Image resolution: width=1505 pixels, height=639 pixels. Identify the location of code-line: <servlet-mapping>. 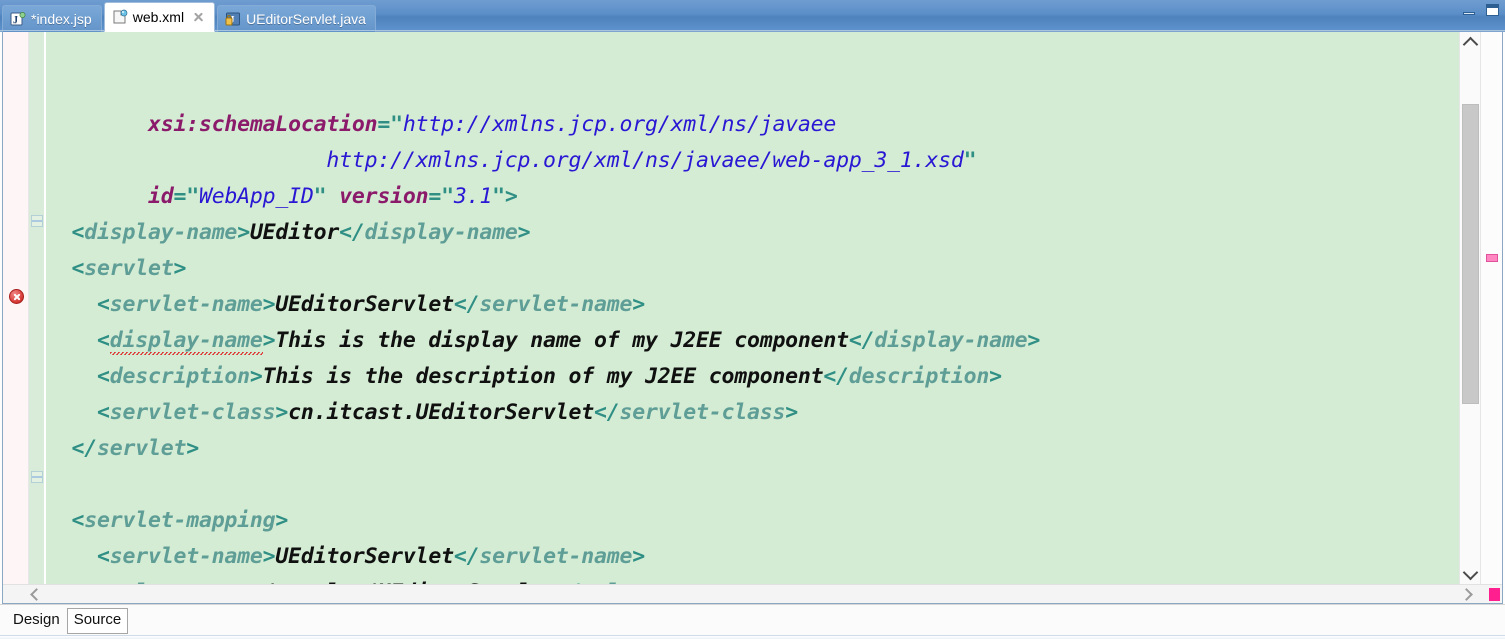
(752, 521).